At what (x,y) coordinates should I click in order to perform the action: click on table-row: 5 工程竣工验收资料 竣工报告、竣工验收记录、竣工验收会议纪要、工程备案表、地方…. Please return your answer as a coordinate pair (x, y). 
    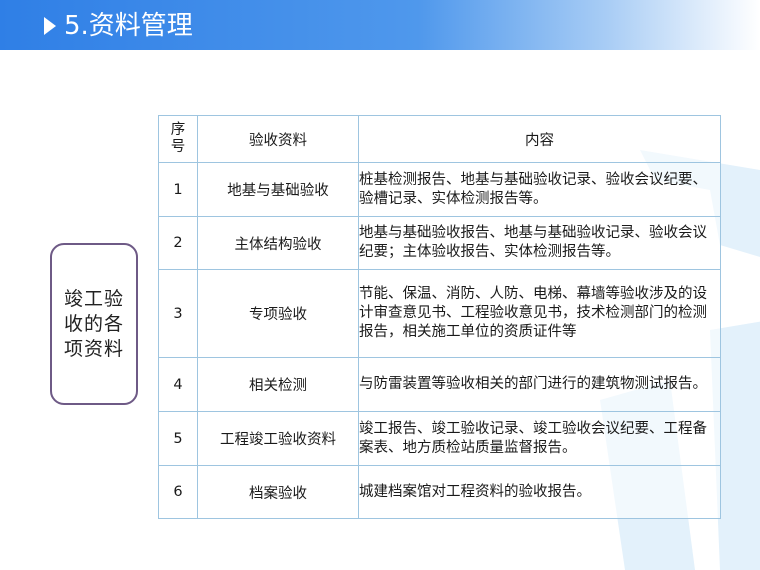
    Looking at the image, I should click on (439, 438).